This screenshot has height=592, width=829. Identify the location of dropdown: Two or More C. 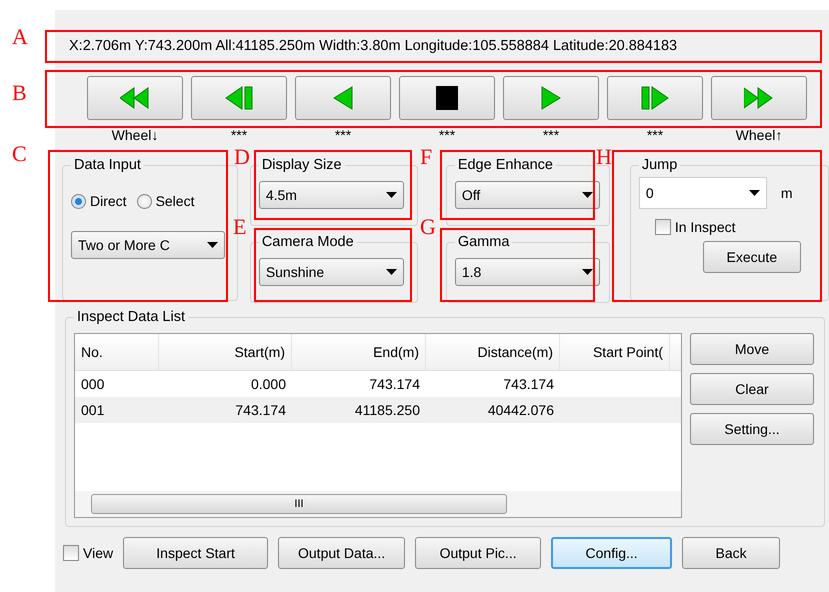
(148, 245).